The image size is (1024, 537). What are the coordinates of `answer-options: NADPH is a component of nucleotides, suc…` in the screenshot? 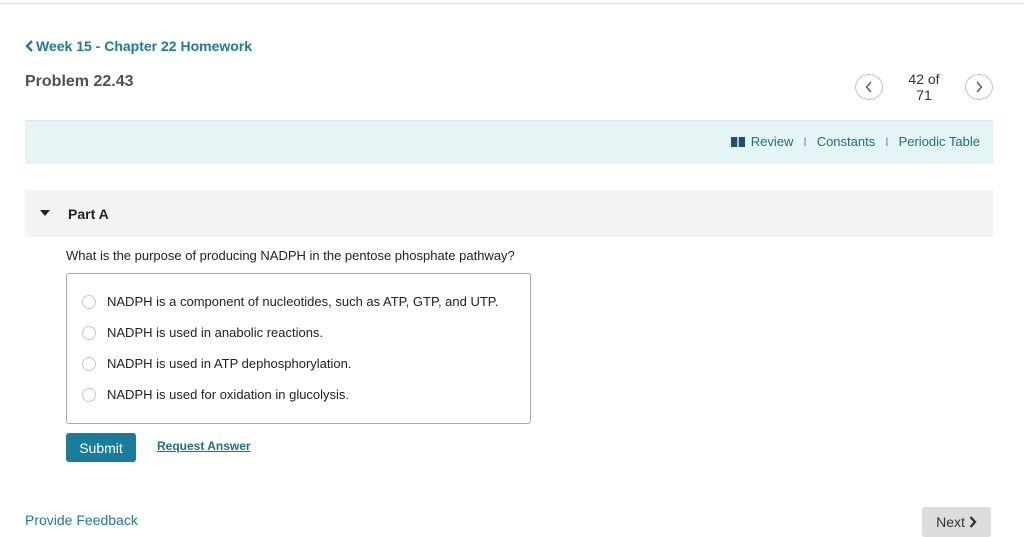 It's located at (298, 348).